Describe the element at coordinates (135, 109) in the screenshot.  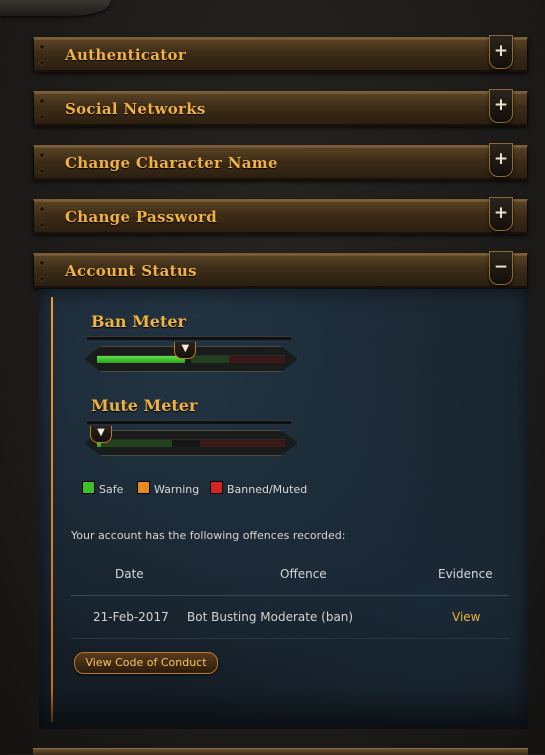
I see `panel-title: Social Networks` at that location.